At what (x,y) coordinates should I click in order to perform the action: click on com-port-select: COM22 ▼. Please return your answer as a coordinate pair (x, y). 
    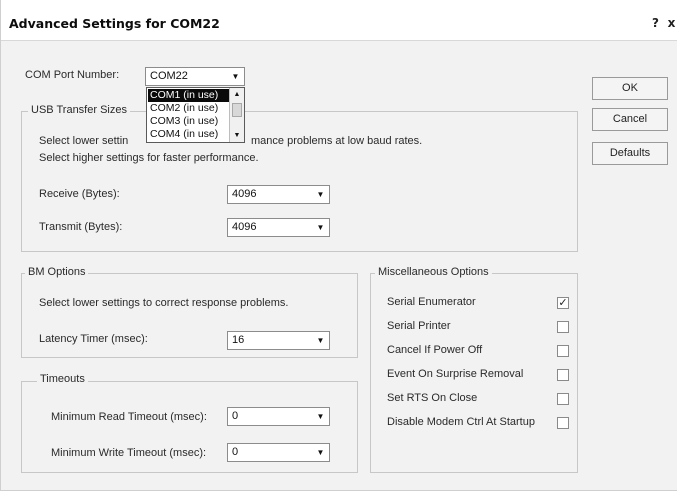
    Looking at the image, I should click on (195, 76).